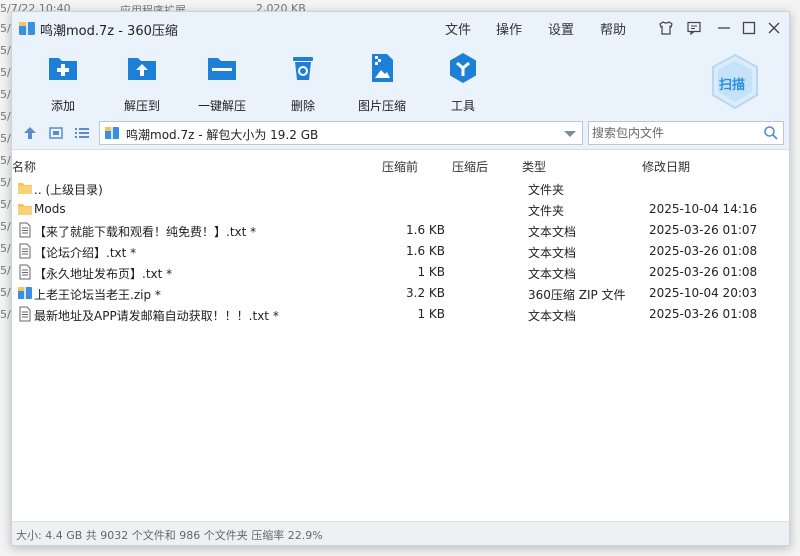 Image resolution: width=800 pixels, height=556 pixels. I want to click on menu-settings: 设置, so click(561, 28).